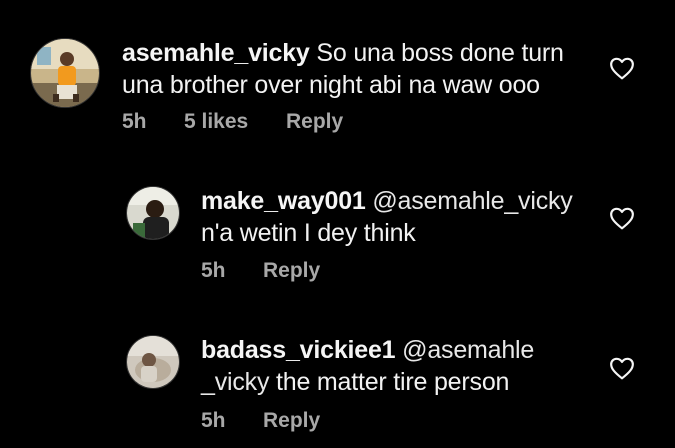  Describe the element at coordinates (389, 382) in the screenshot. I see `comment-body-line: the matter tire person` at that location.